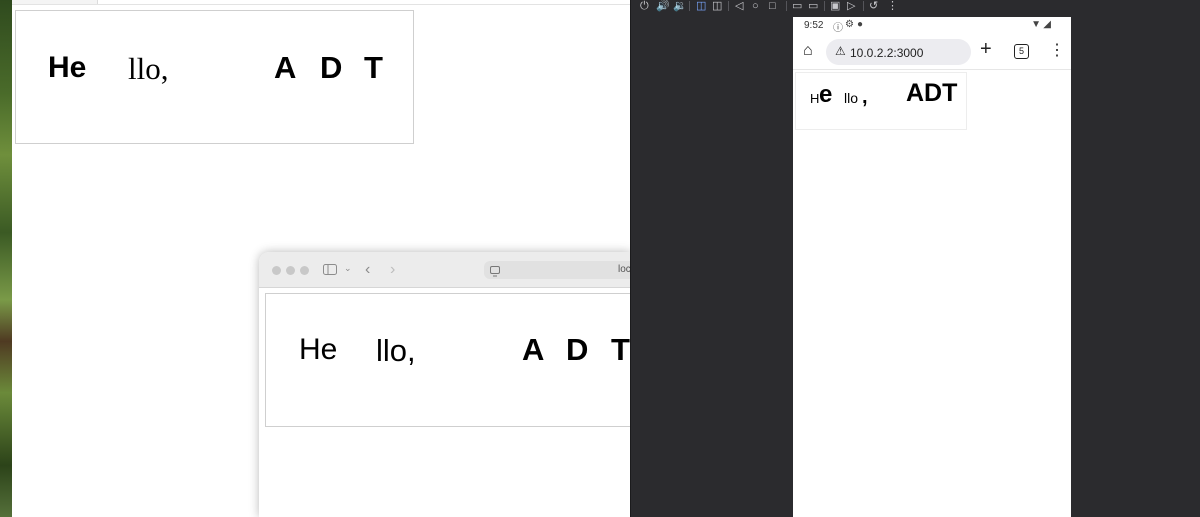  Describe the element at coordinates (838, 28) in the screenshot. I see `status-info-icon: ⓘ` at that location.